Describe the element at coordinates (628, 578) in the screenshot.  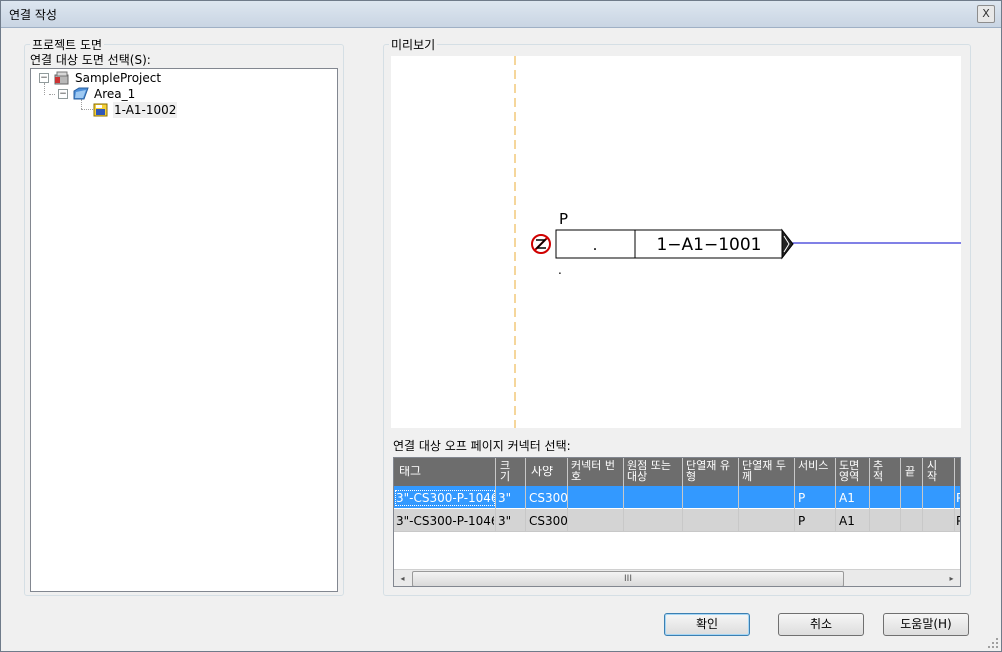
I see `scroll-thumb: III` at that location.